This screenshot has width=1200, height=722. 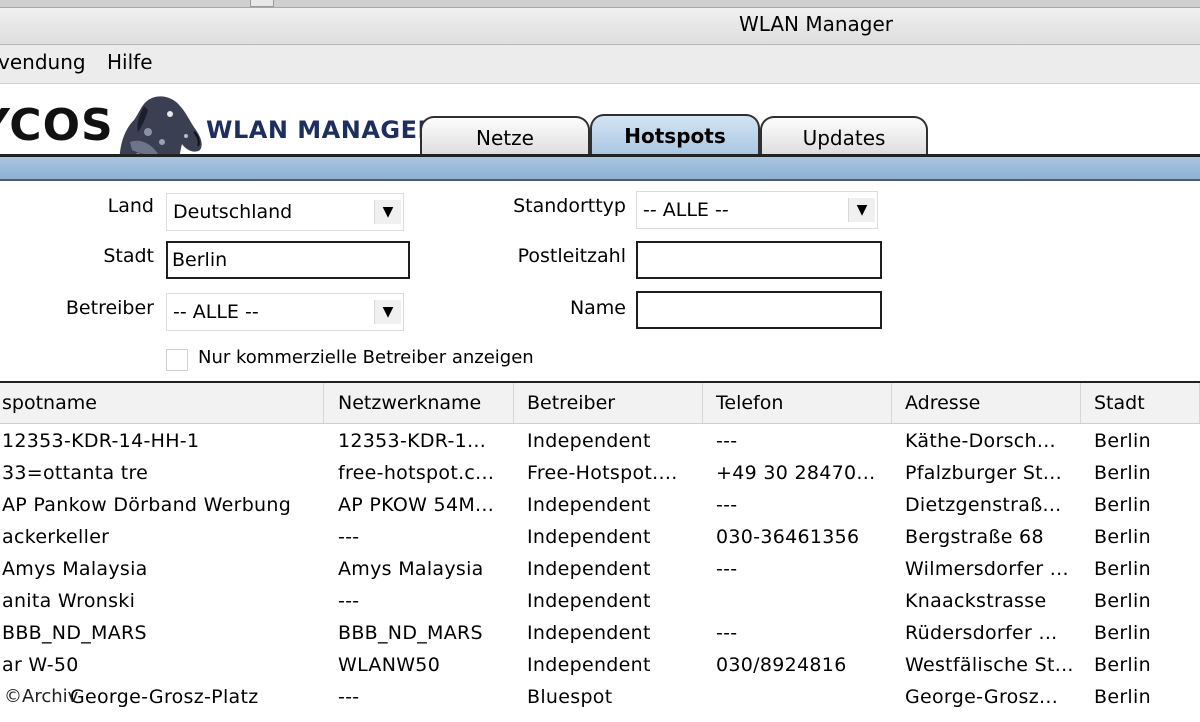 I want to click on standorttyp-select-value: -- ALLE --, so click(x=686, y=210).